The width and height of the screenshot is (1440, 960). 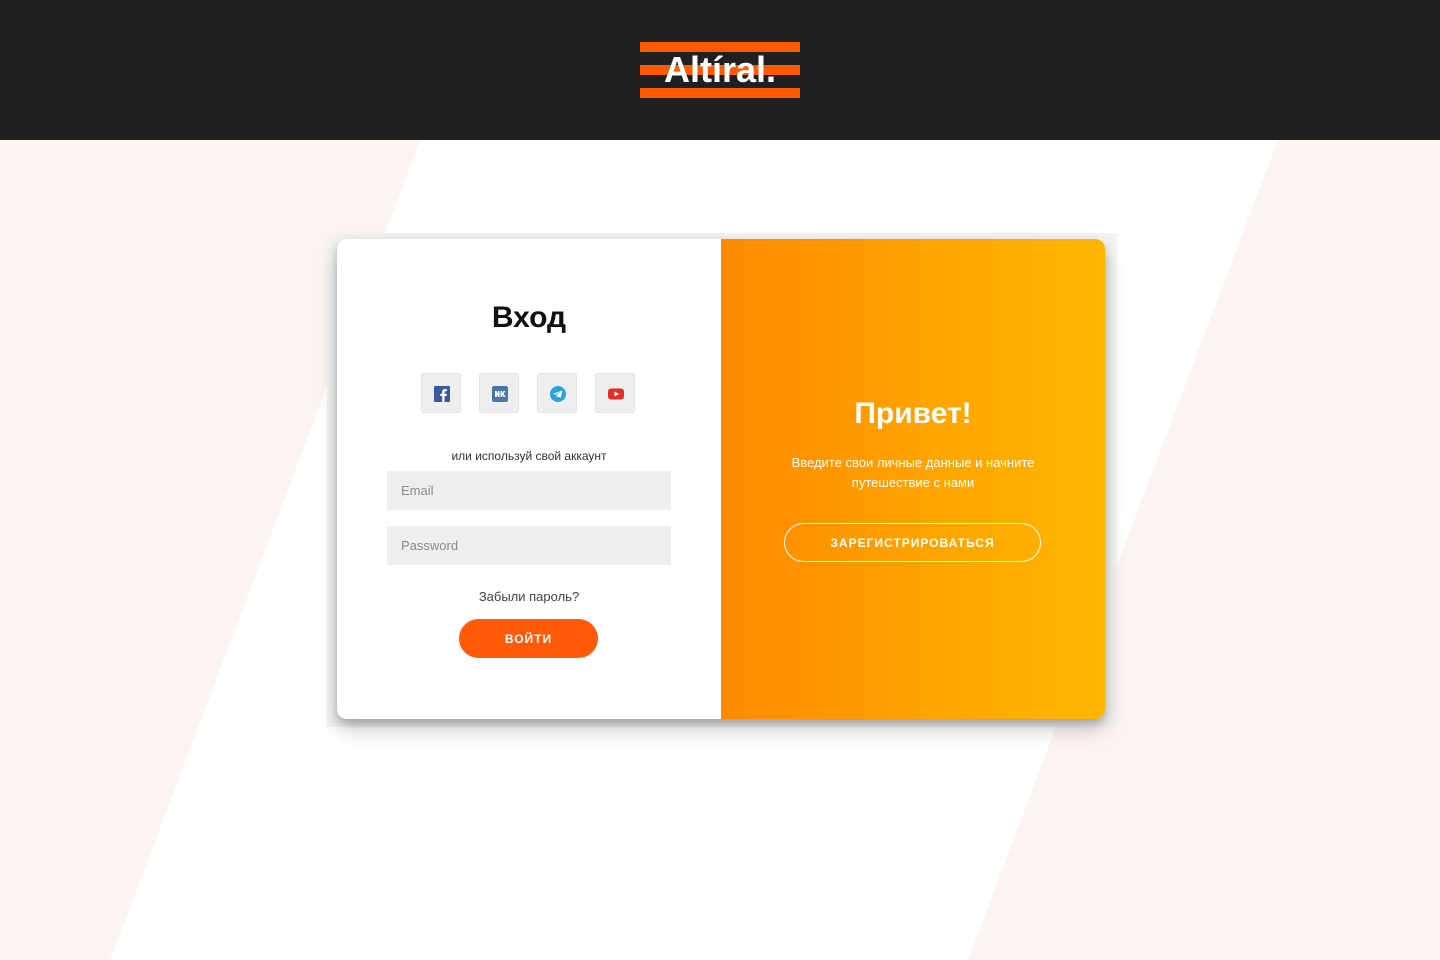 I want to click on youtube-icon, so click(x=616, y=394).